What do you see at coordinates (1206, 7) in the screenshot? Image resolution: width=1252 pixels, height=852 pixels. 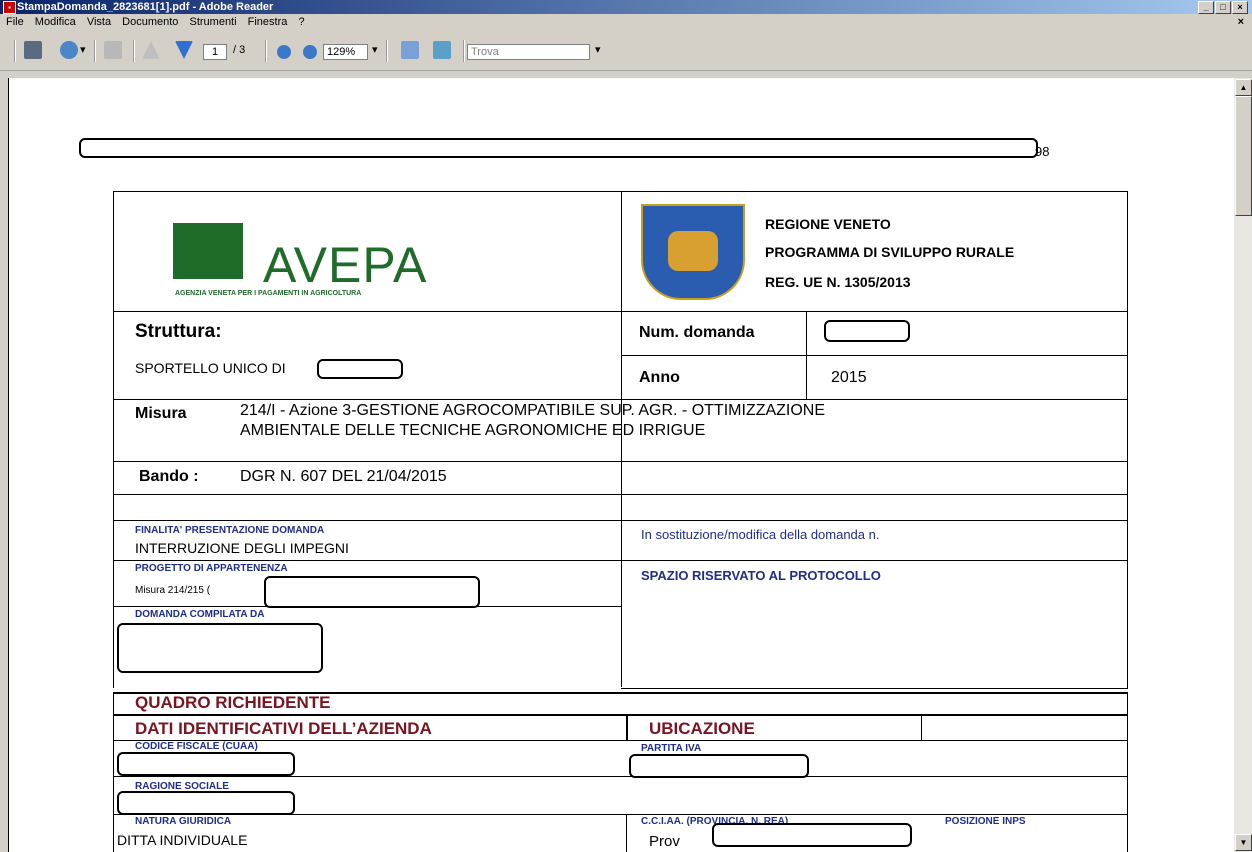 I see `minimize-button: _` at bounding box center [1206, 7].